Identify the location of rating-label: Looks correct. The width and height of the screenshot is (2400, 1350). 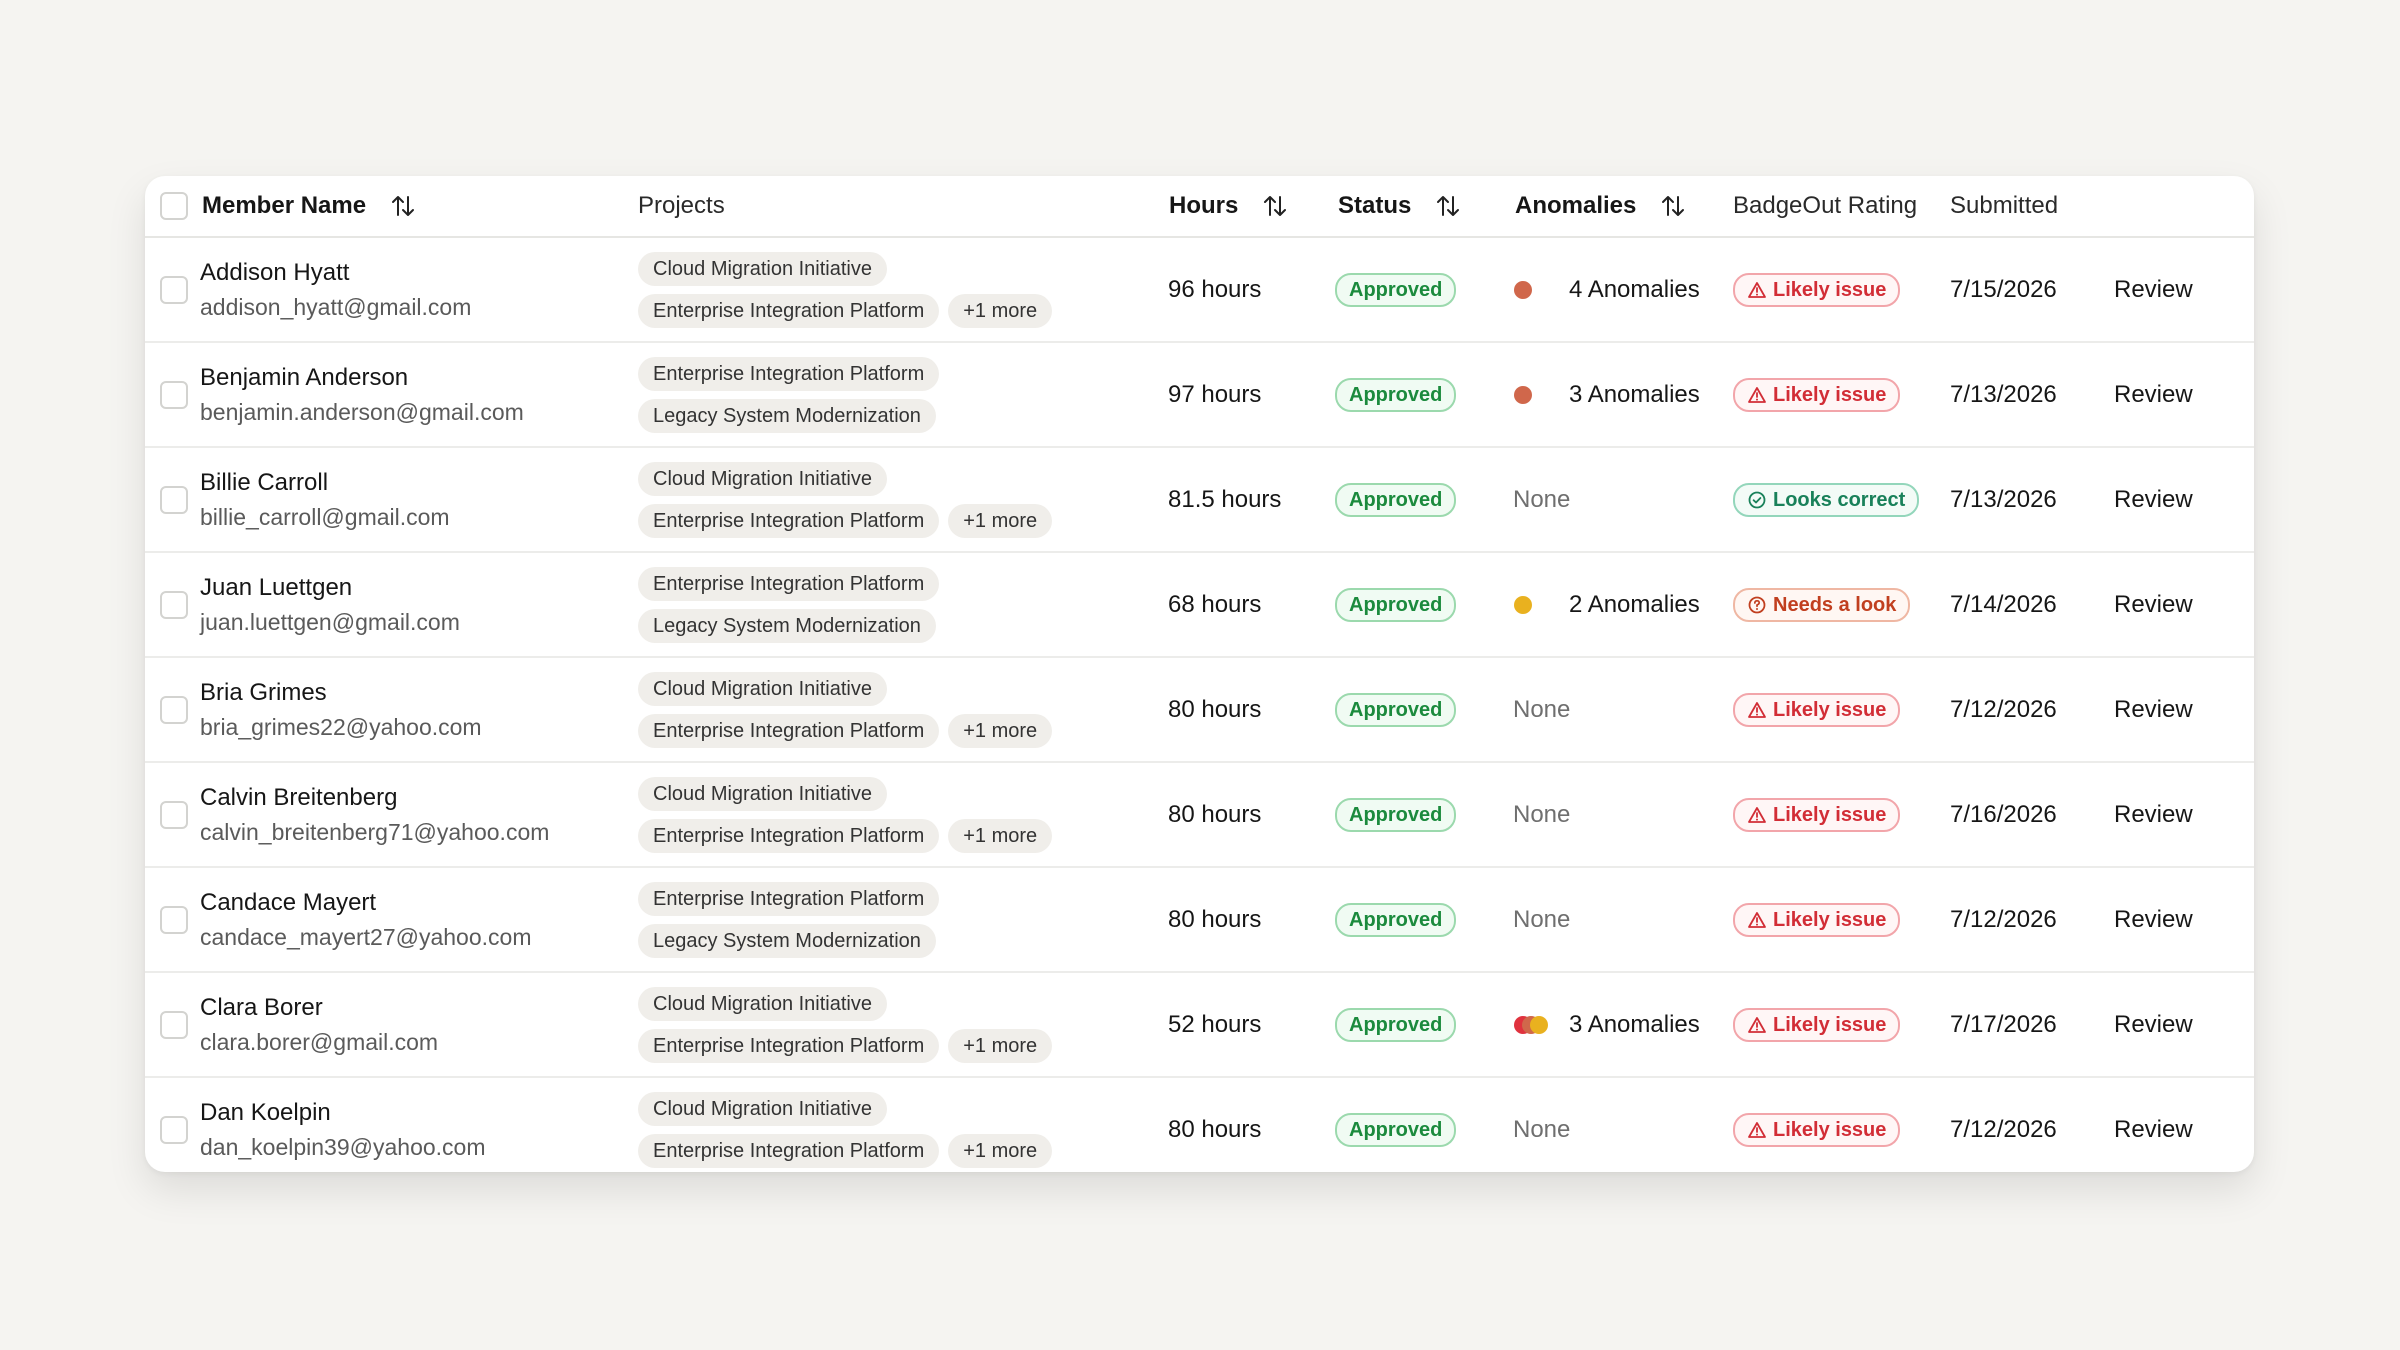
(1839, 499).